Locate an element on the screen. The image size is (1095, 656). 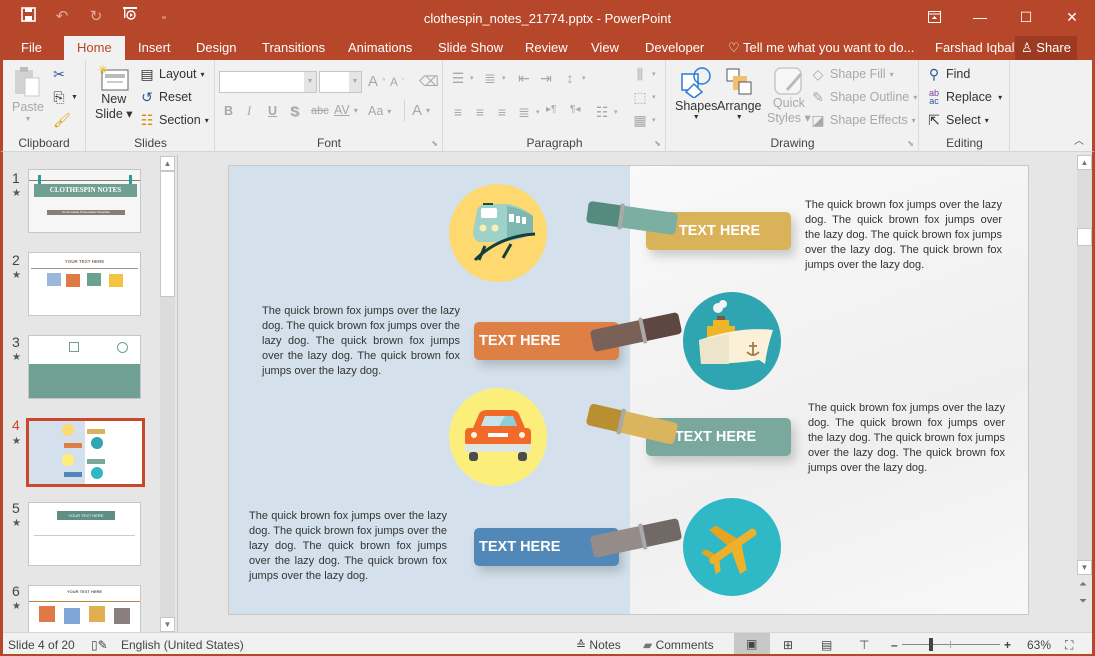
next-slide-icon: ⏷ is located at coordinates (1083, 601).